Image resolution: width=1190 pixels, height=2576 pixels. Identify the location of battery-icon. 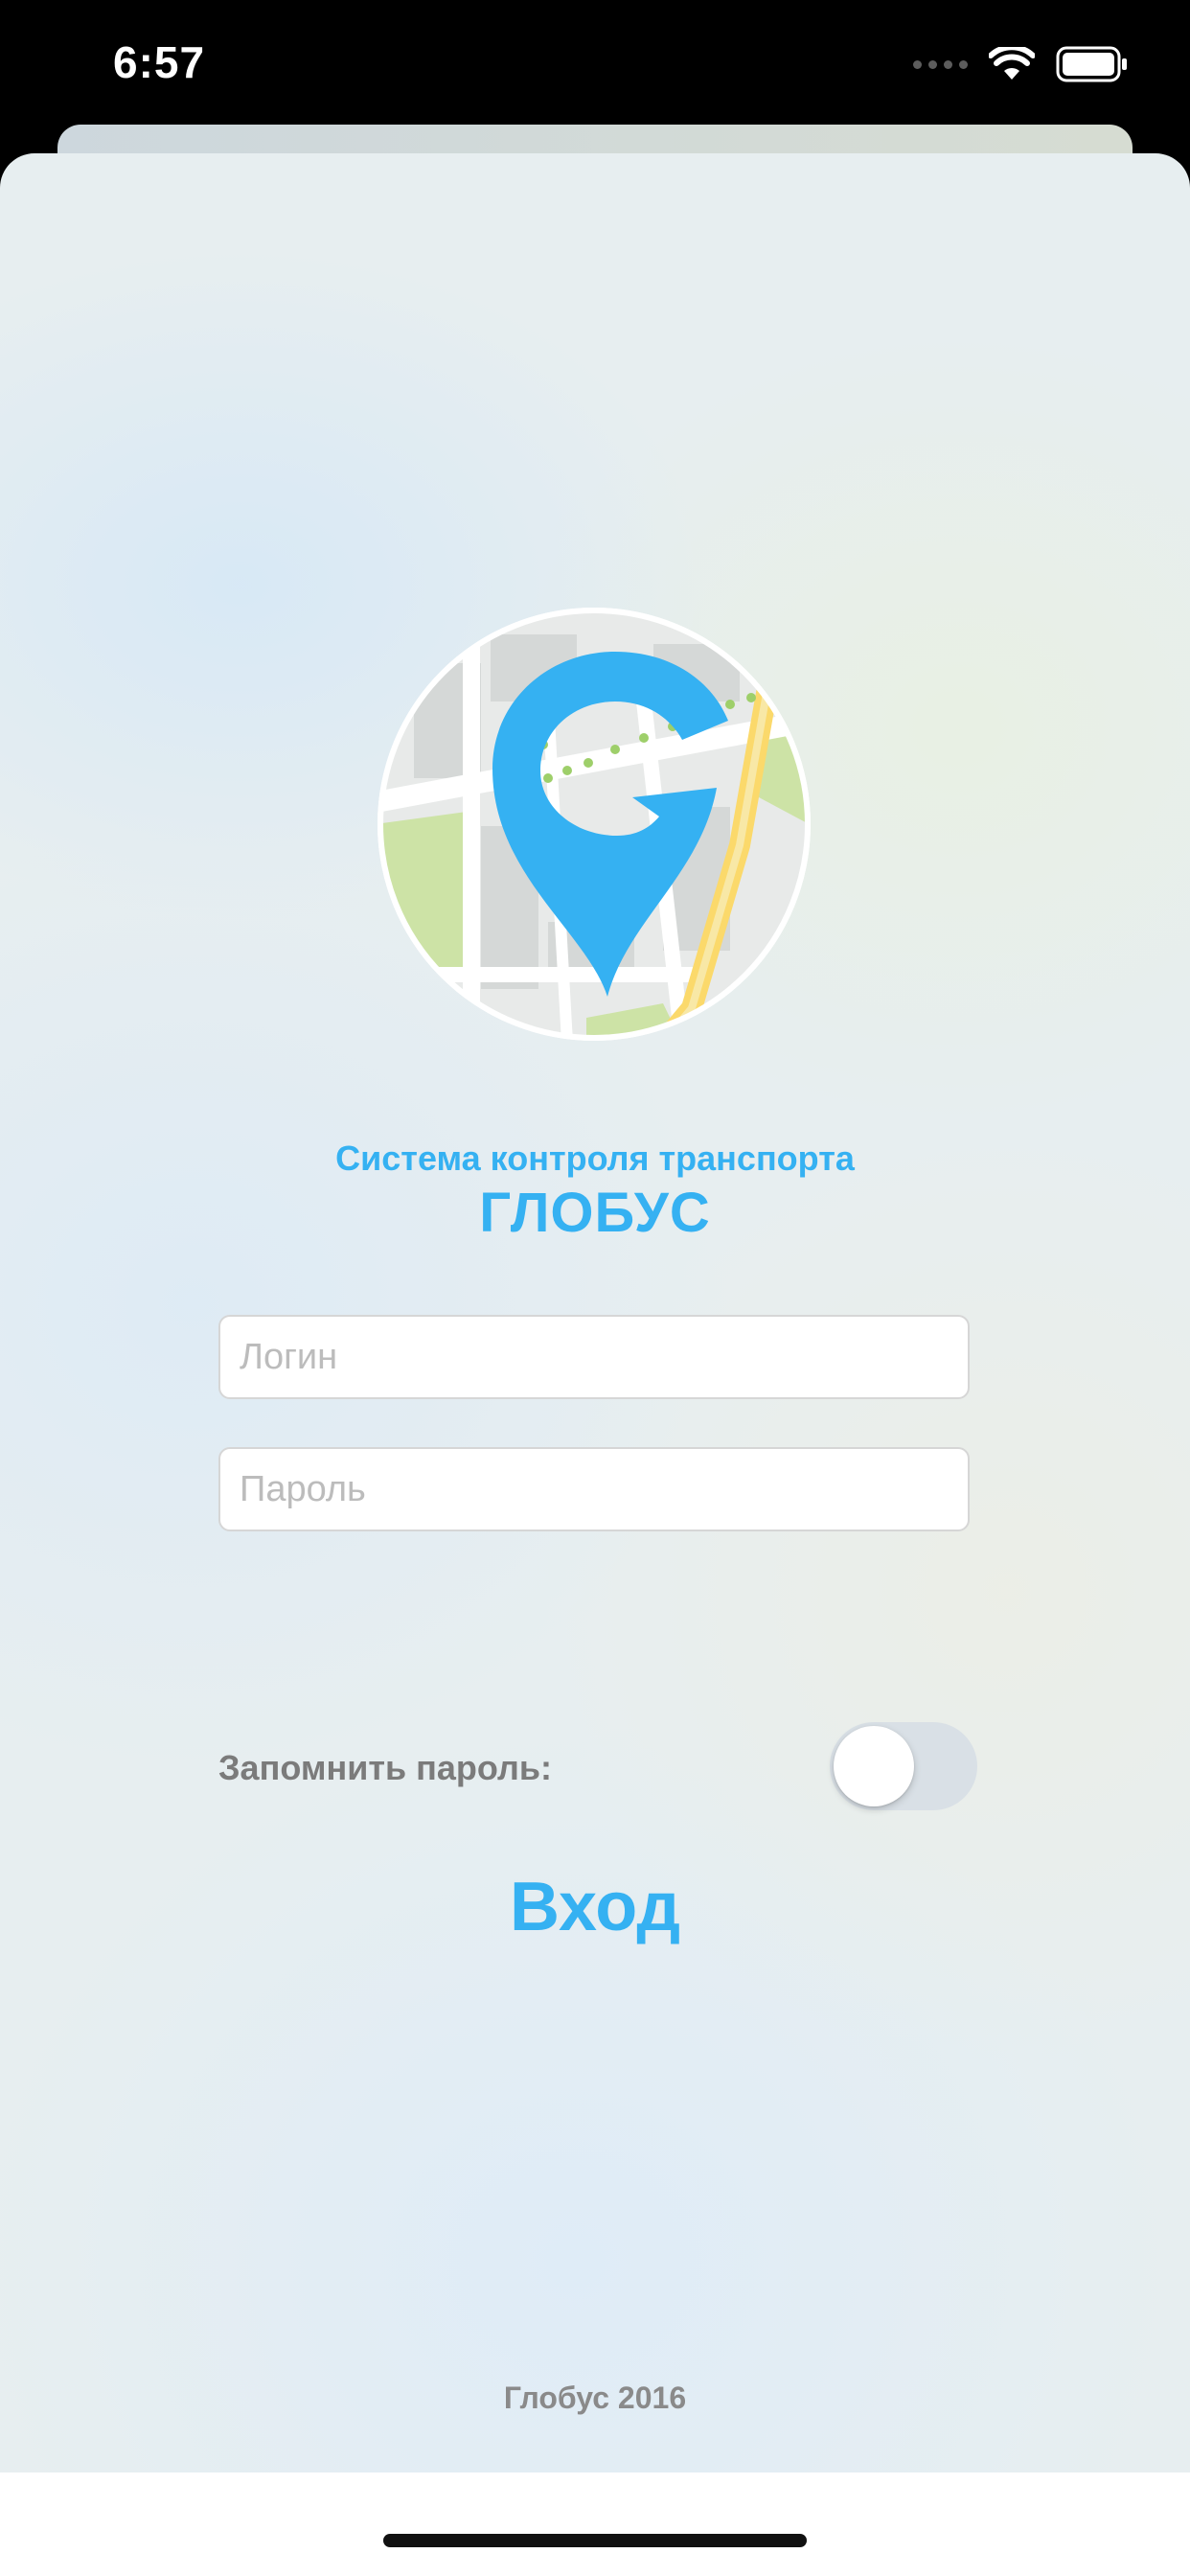
(1092, 64).